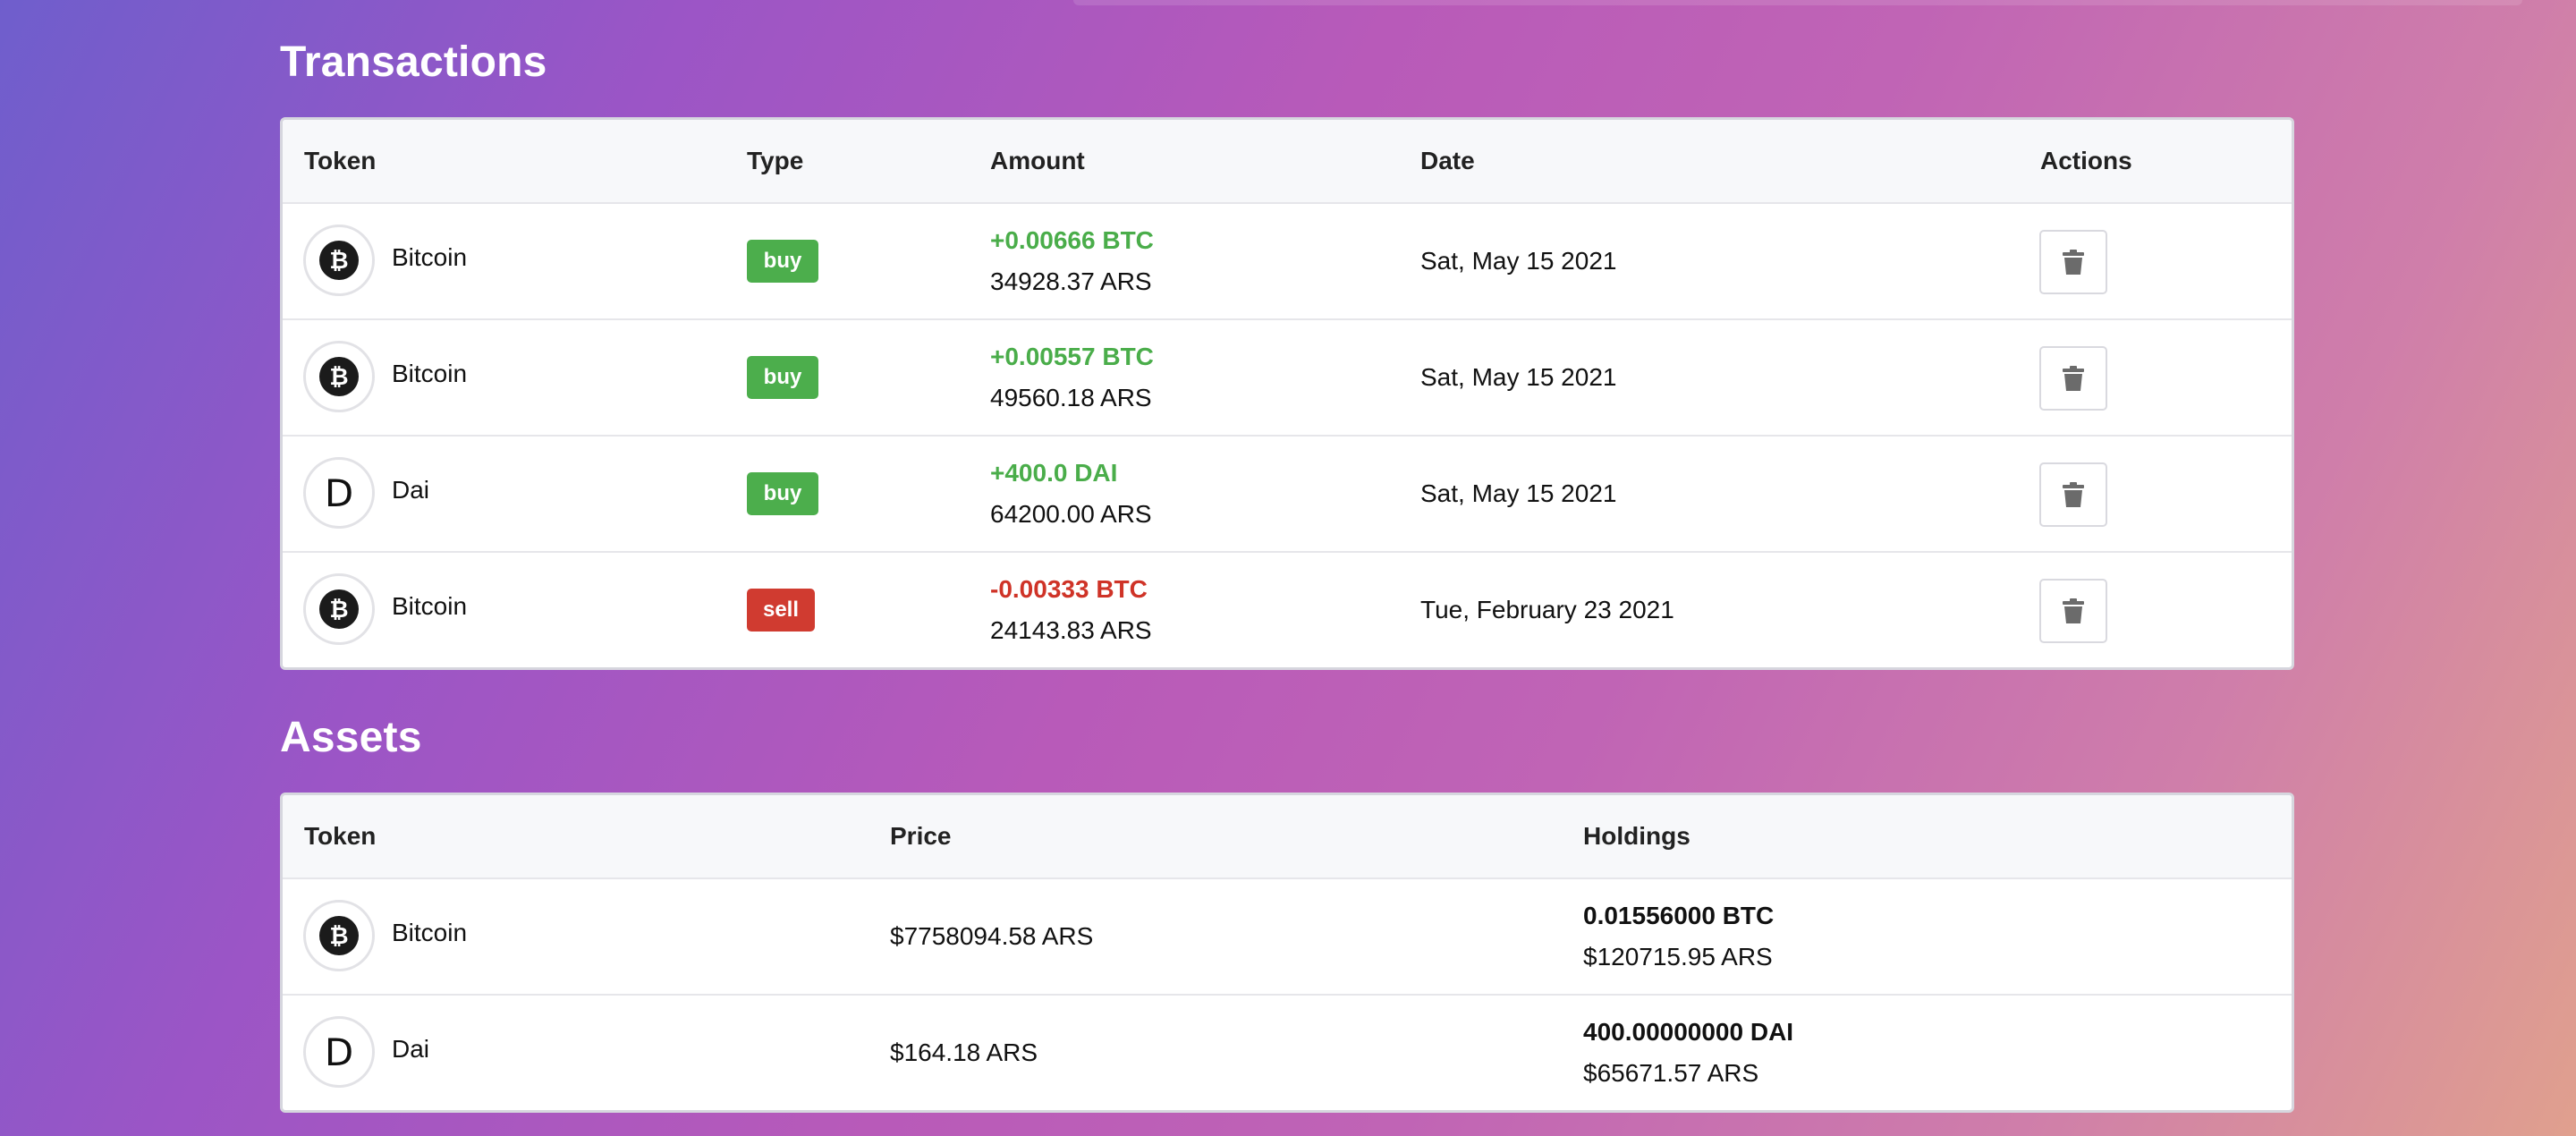  Describe the element at coordinates (1071, 514) in the screenshot. I see `amount-fiat: 64200.00 ARS` at that location.